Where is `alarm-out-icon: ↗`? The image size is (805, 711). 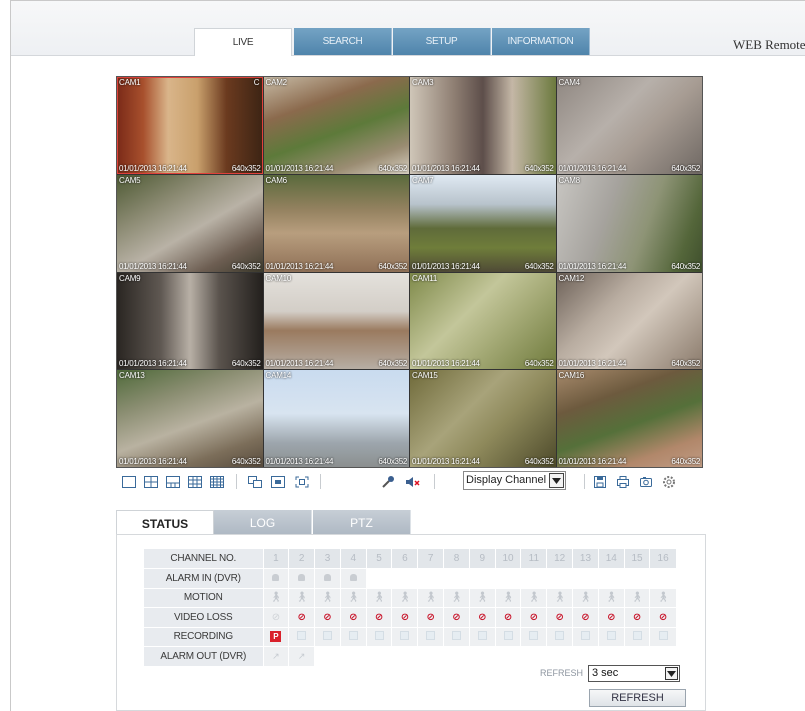
alarm-out-icon: ↗ is located at coordinates (301, 655).